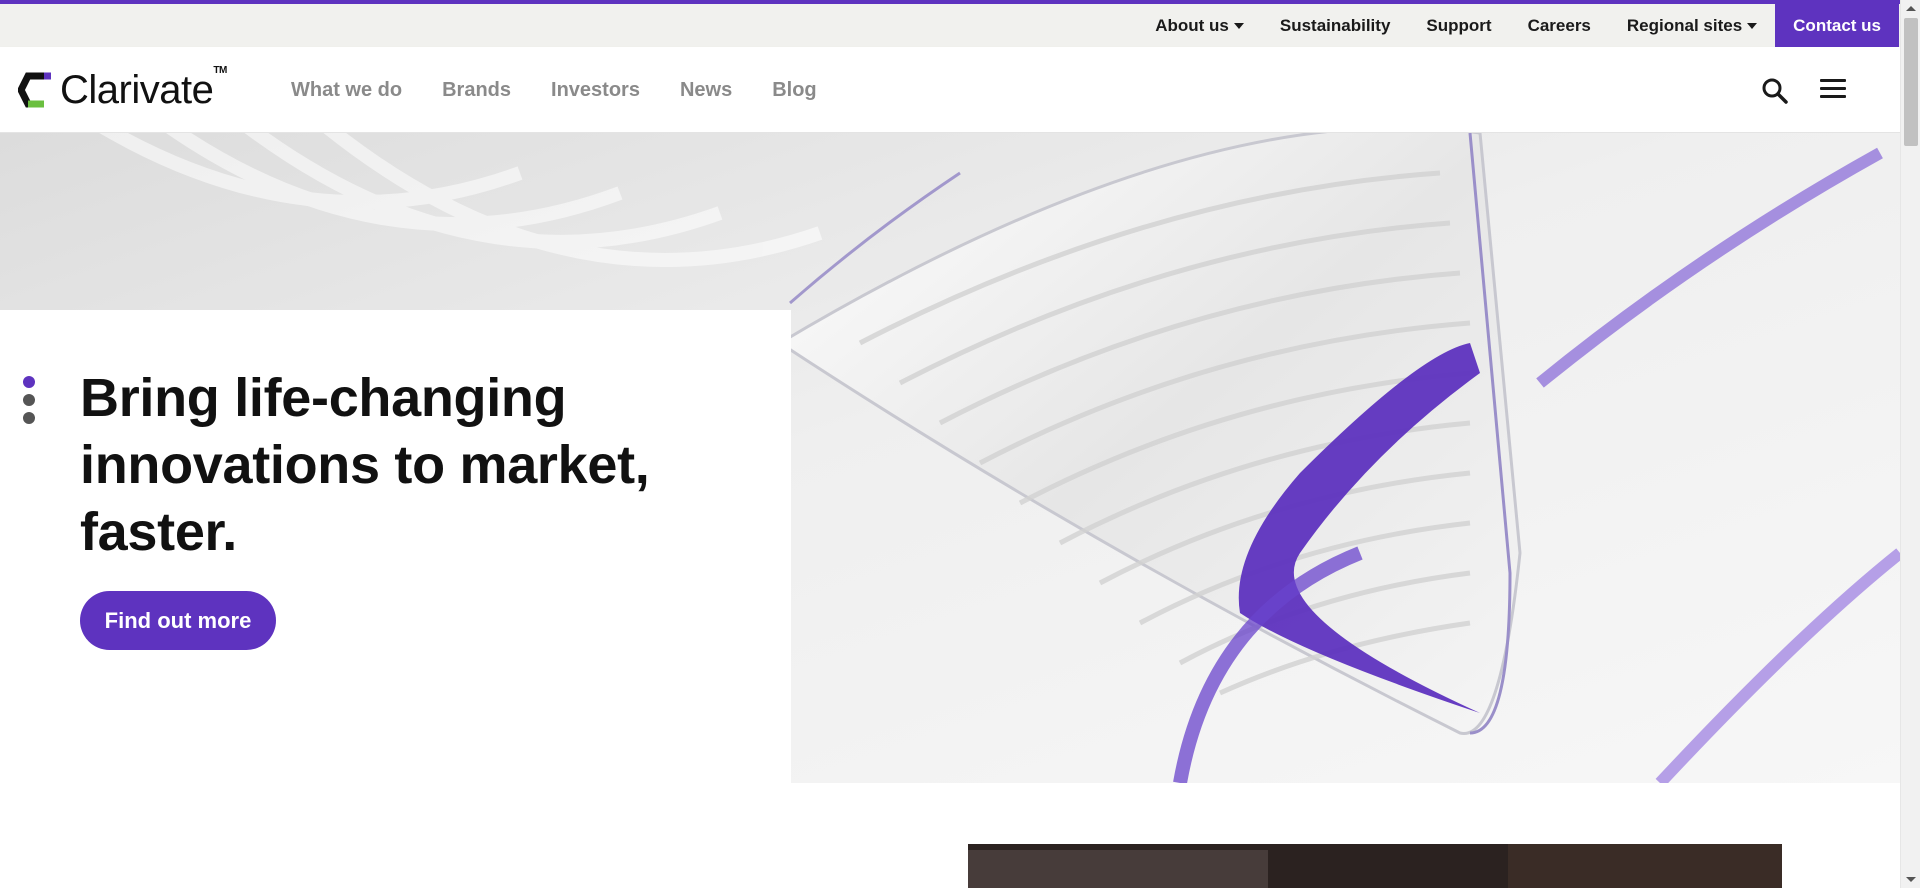 This screenshot has height=888, width=1920. Describe the element at coordinates (346, 90) in the screenshot. I see `nav-item-what-we-do: What we do` at that location.